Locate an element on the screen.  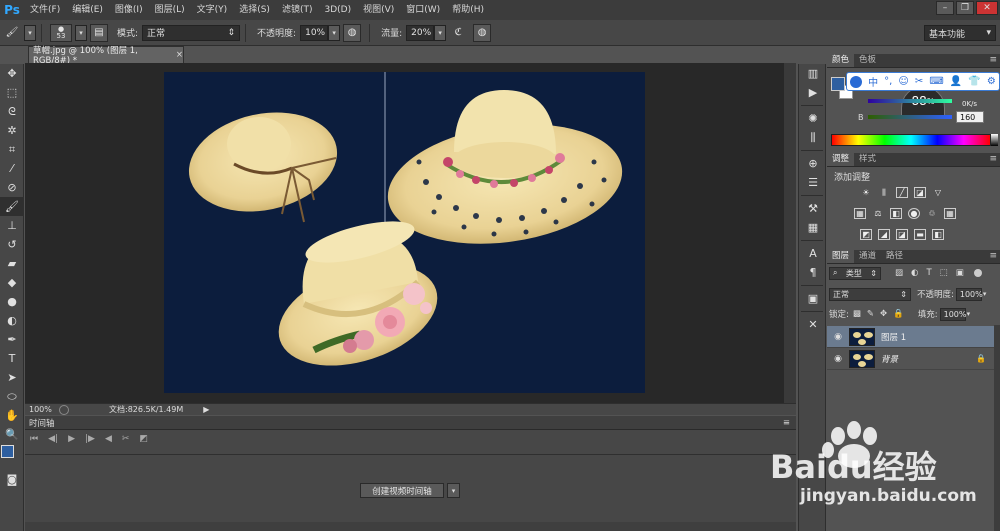
eyedropper-tool-icon: ⁄ is located at coordinates (12, 168).